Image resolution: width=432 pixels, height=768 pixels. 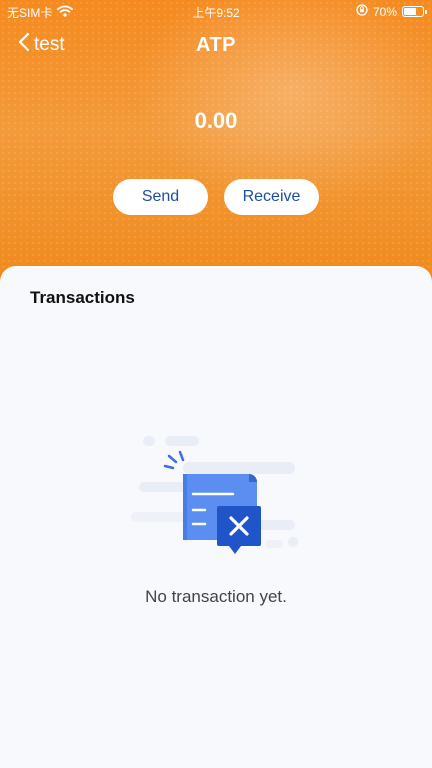 I want to click on receive-button: Receive, so click(x=271, y=197).